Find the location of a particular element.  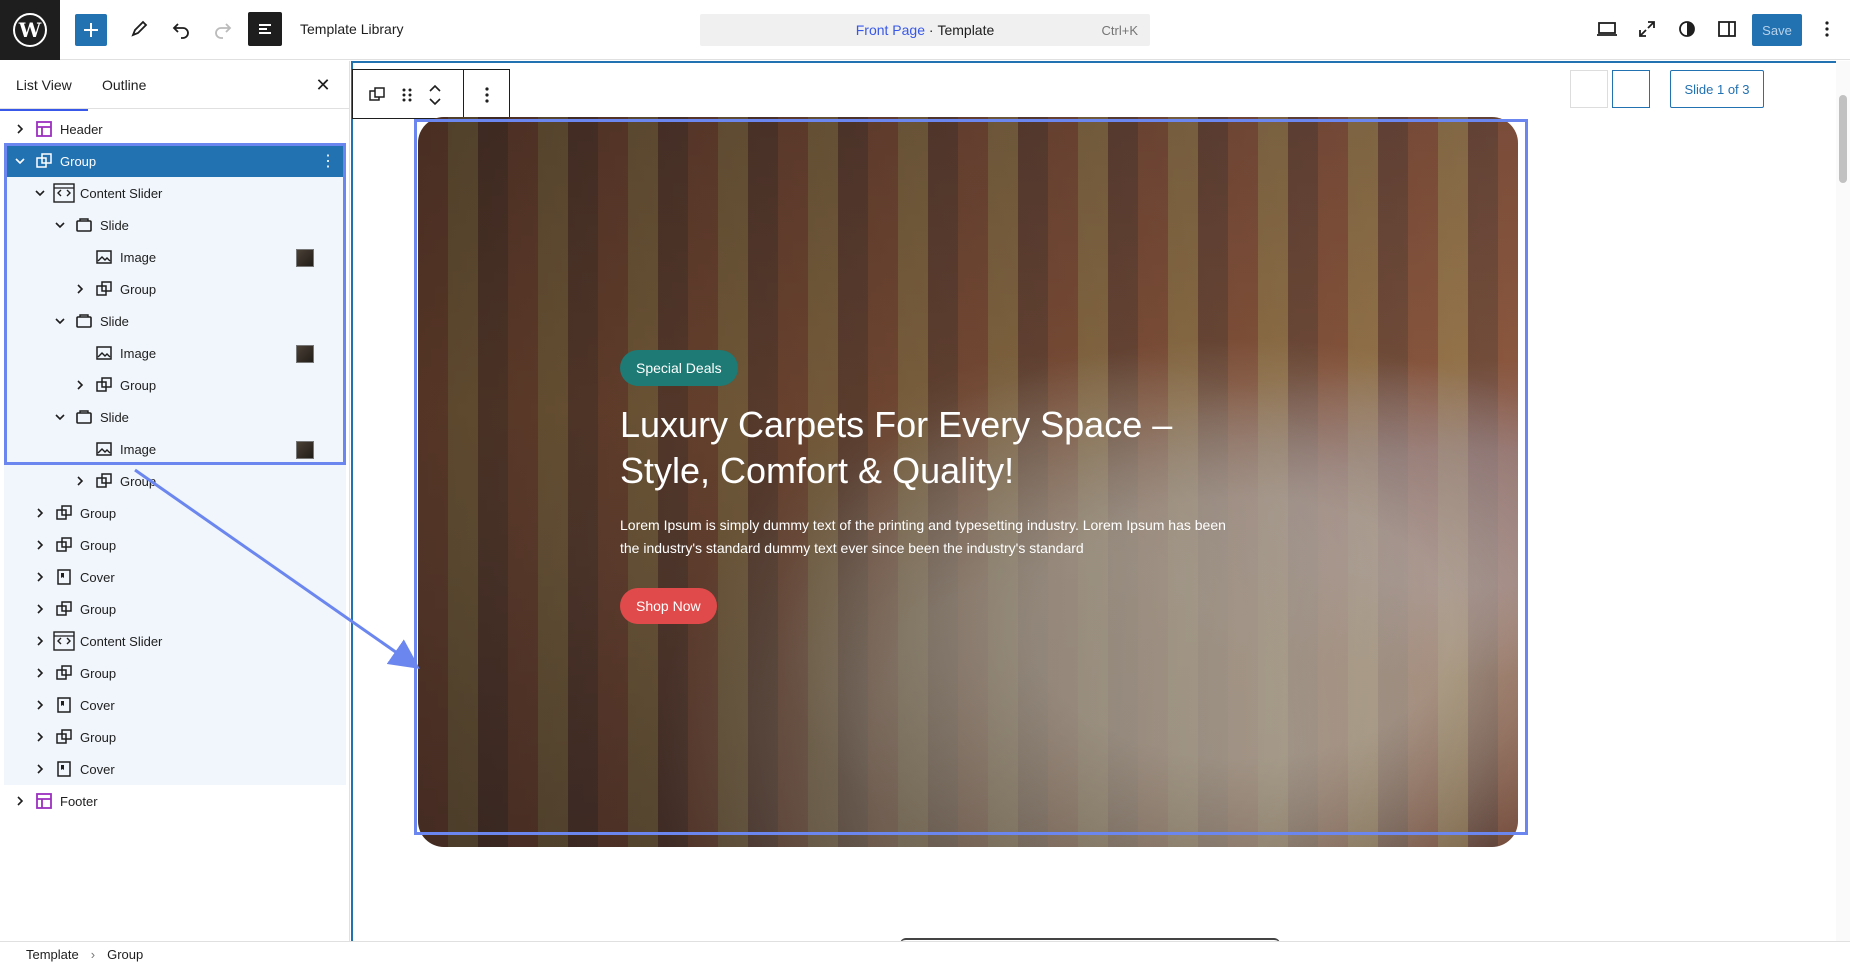

slider-icon is located at coordinates (64, 641).